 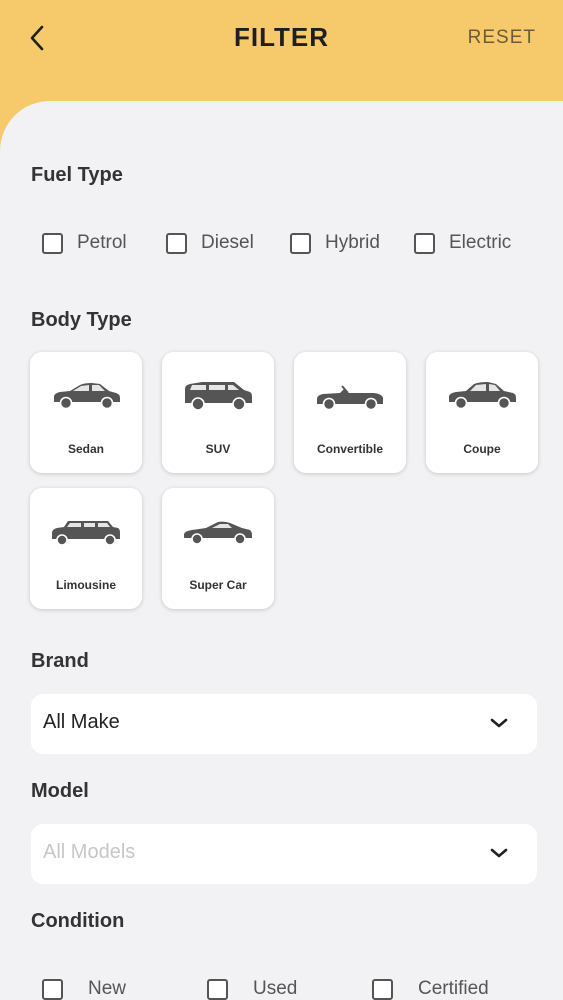 What do you see at coordinates (218, 533) in the screenshot?
I see `super-car-icon` at bounding box center [218, 533].